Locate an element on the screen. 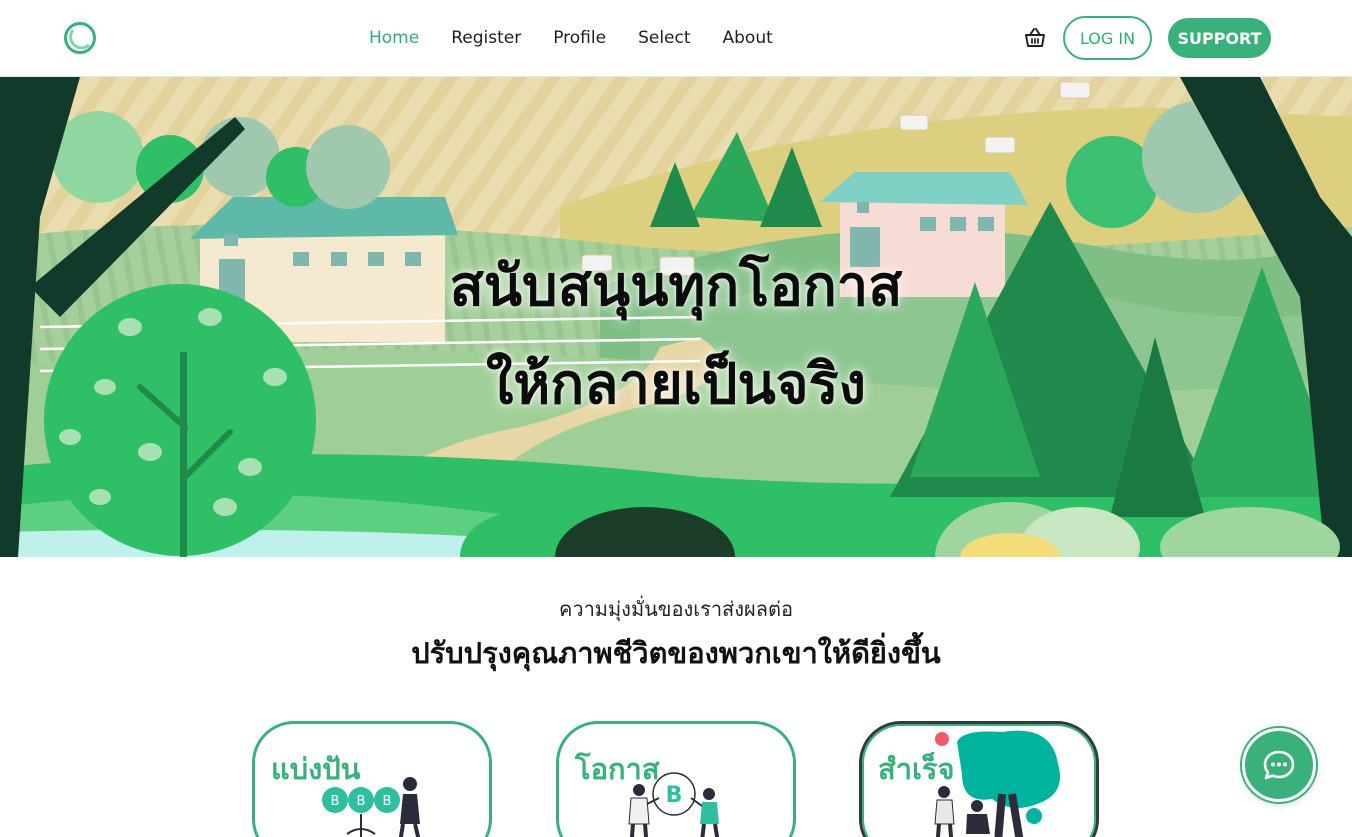 The height and width of the screenshot is (837, 1352). card-opportunity-label: โอกาส is located at coordinates (617, 769).